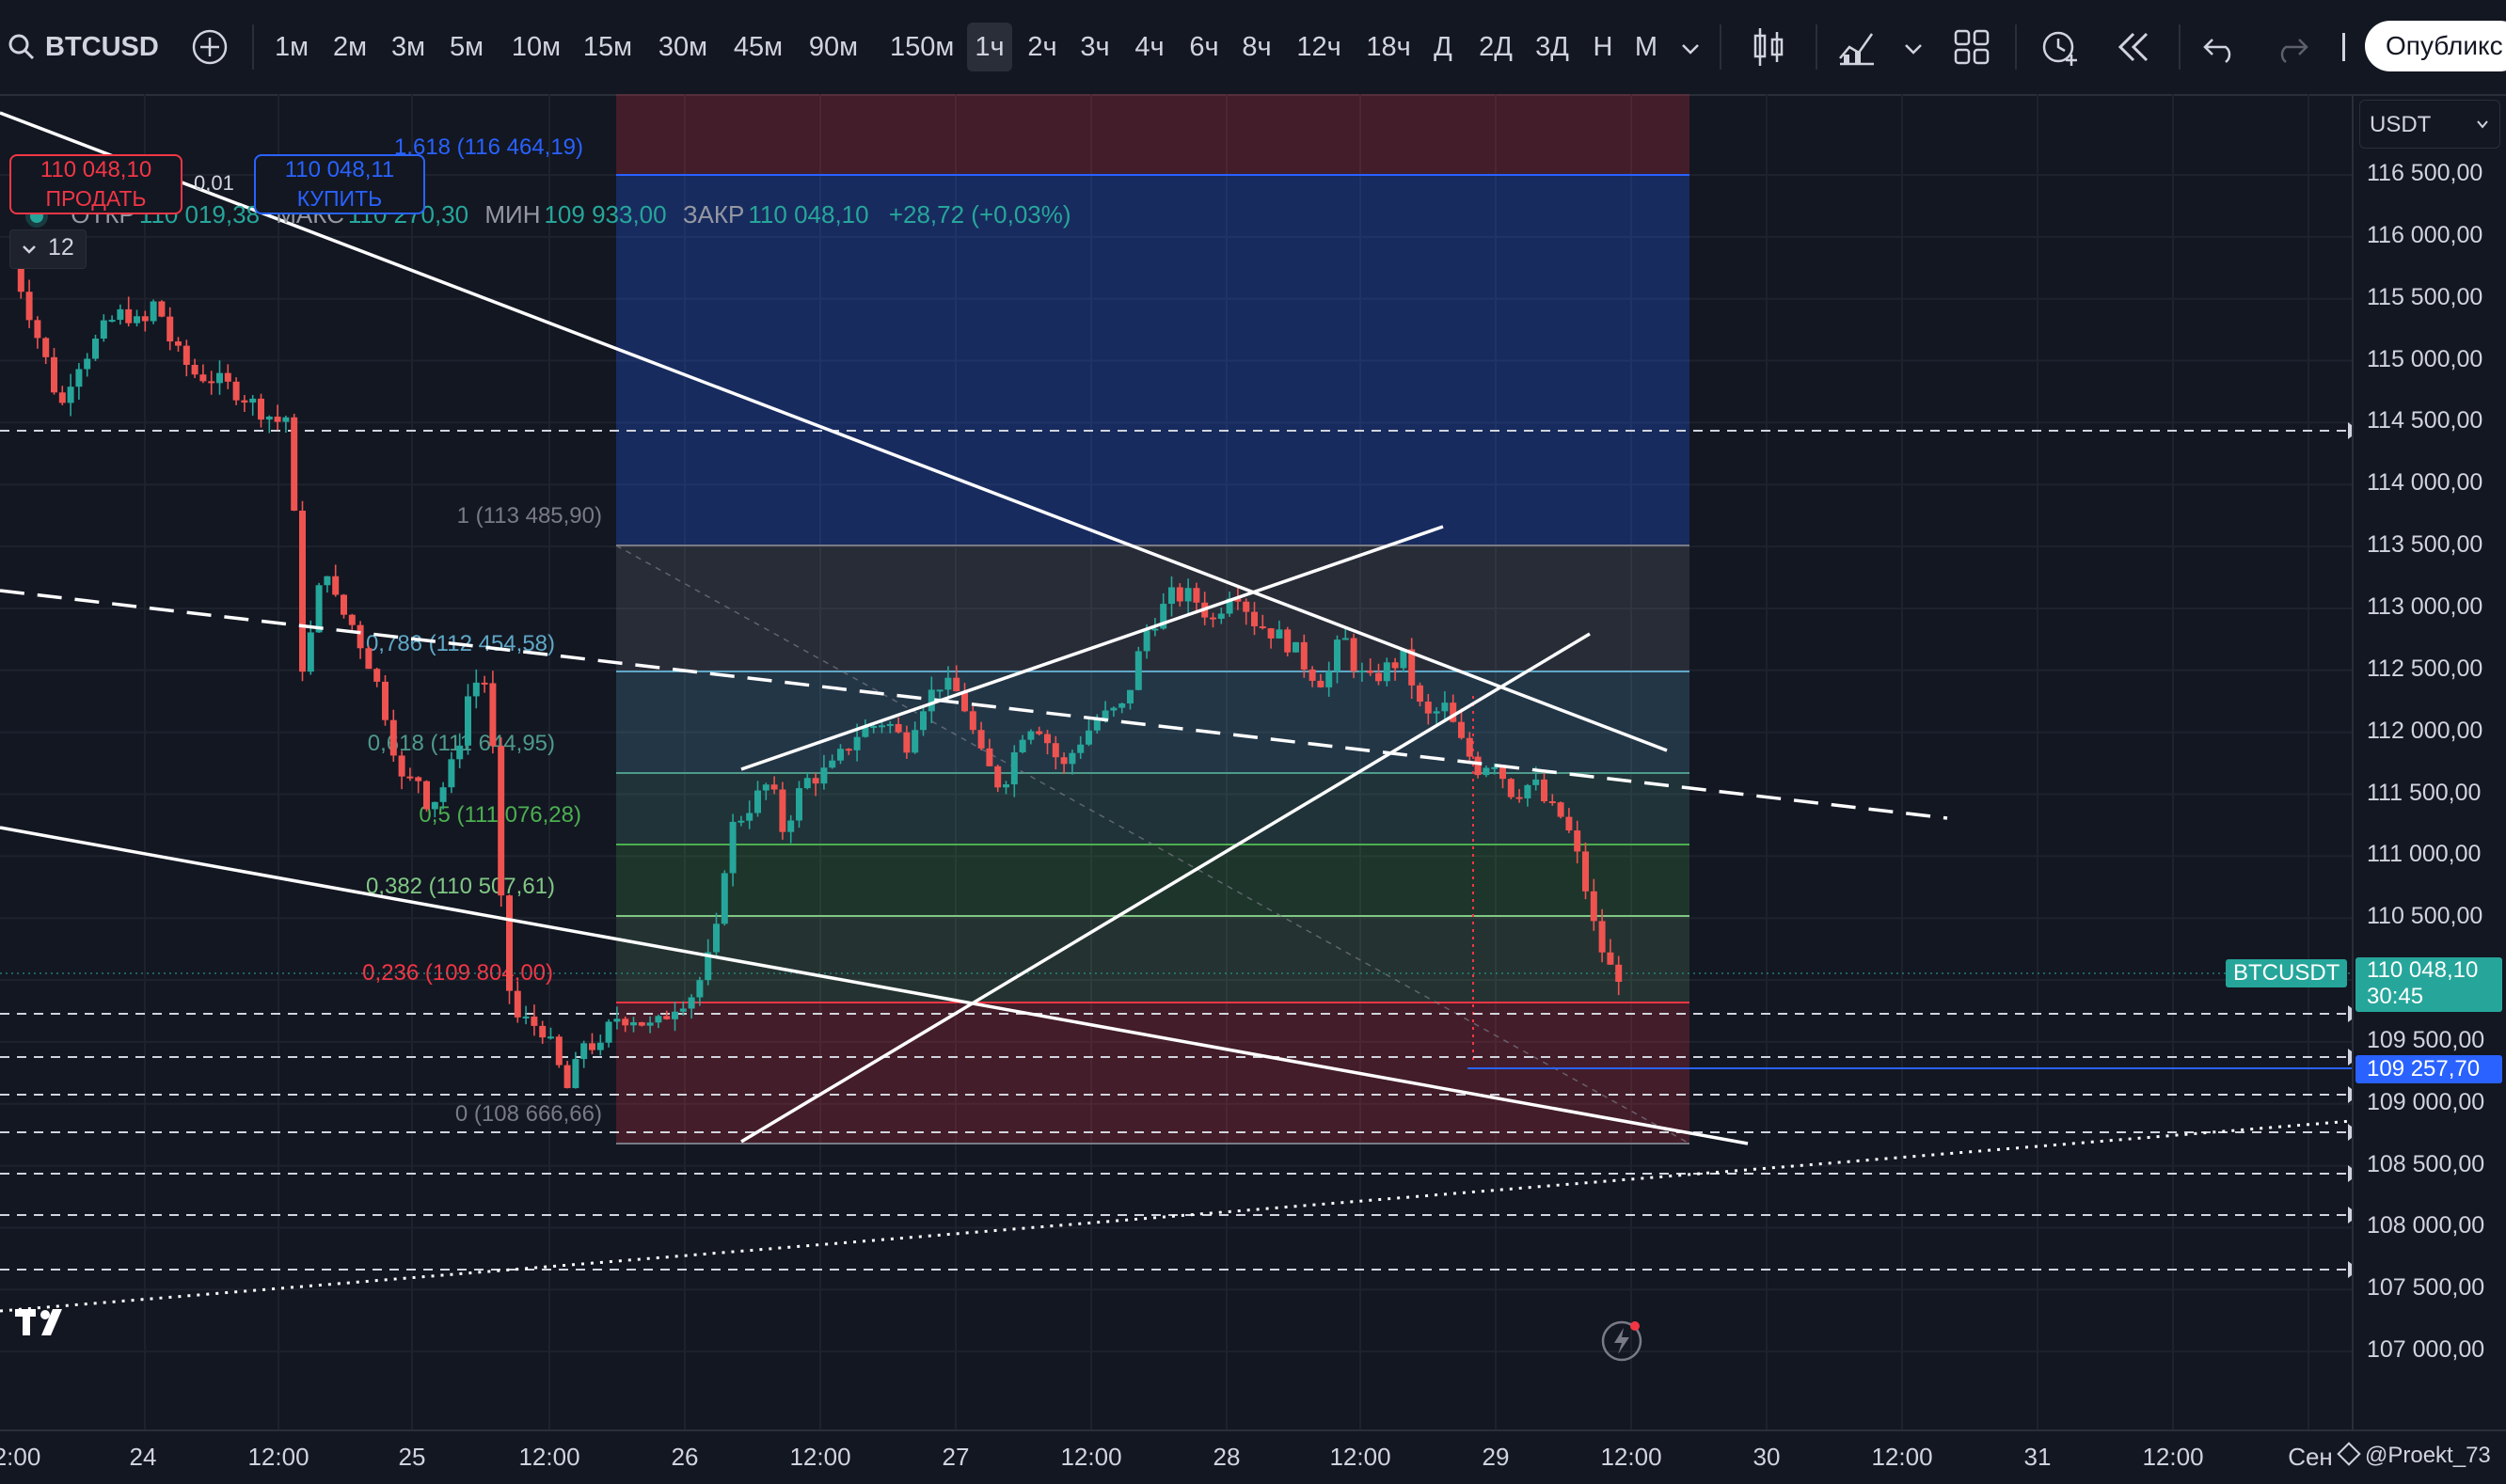 Image resolution: width=2506 pixels, height=1484 pixels. What do you see at coordinates (1319, 47) in the screenshot?
I see `interval-17: 12ч` at bounding box center [1319, 47].